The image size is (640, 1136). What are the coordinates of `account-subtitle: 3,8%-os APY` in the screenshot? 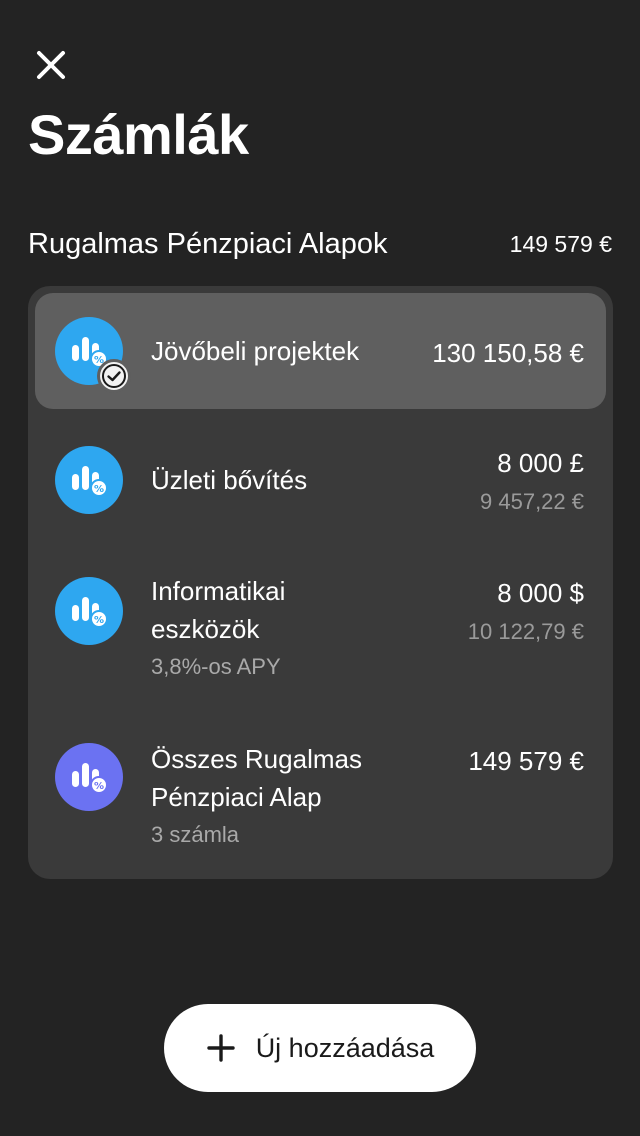 It's located at (216, 666).